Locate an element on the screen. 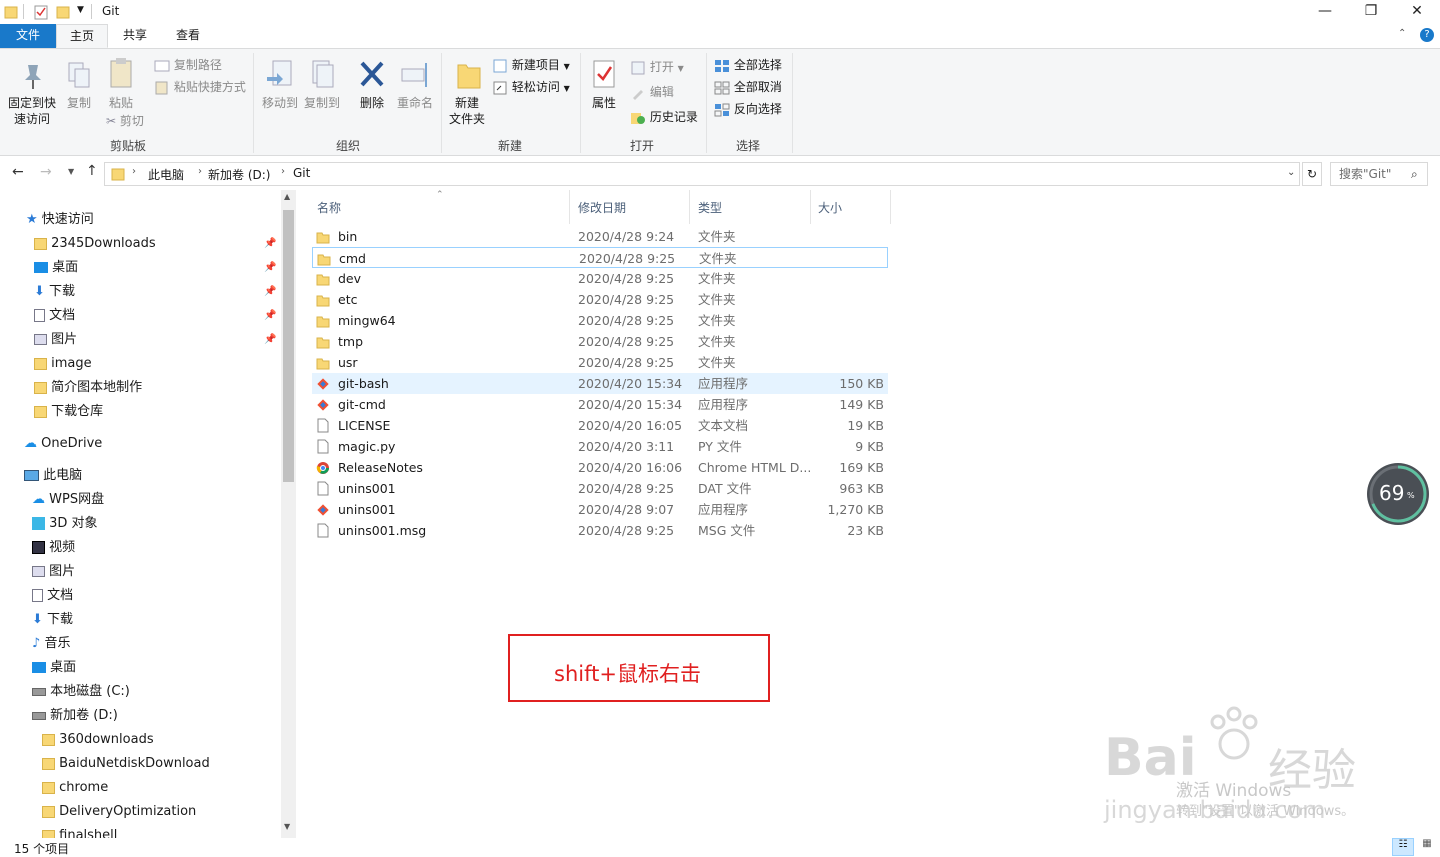 The image size is (1440, 857). chevron-down-icon: ▼ is located at coordinates (80, 10).